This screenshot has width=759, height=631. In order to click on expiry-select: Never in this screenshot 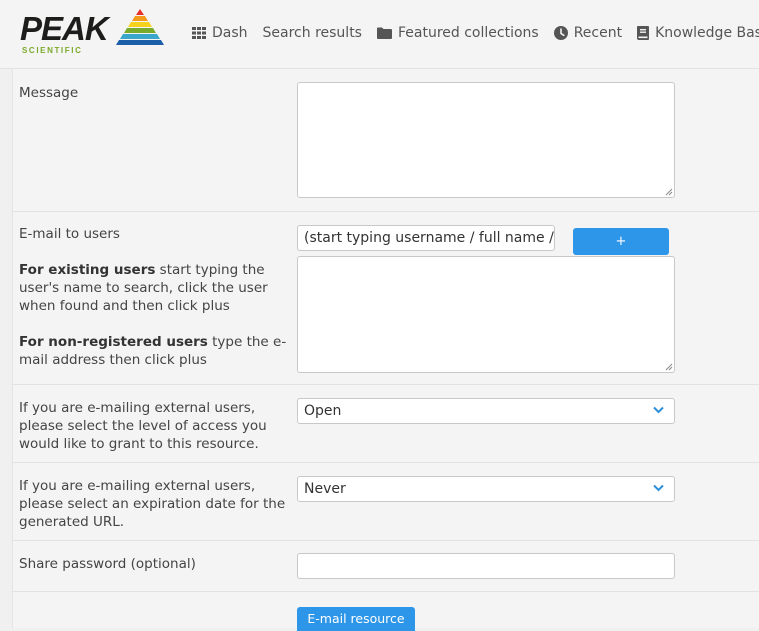, I will do `click(486, 489)`.